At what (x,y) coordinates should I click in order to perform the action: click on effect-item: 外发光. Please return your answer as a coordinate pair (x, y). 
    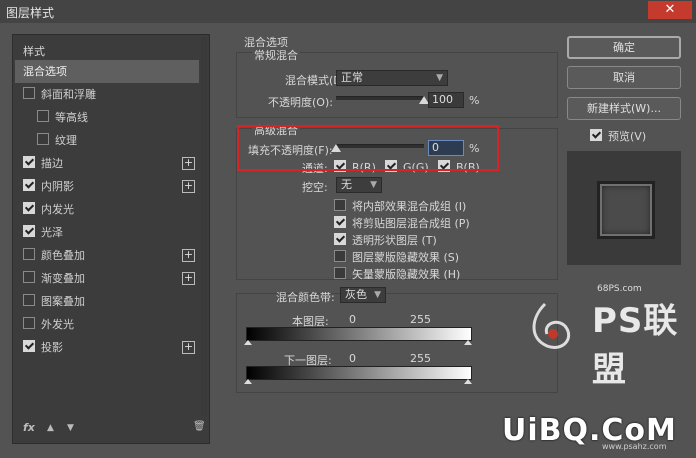
    Looking at the image, I should click on (107, 324).